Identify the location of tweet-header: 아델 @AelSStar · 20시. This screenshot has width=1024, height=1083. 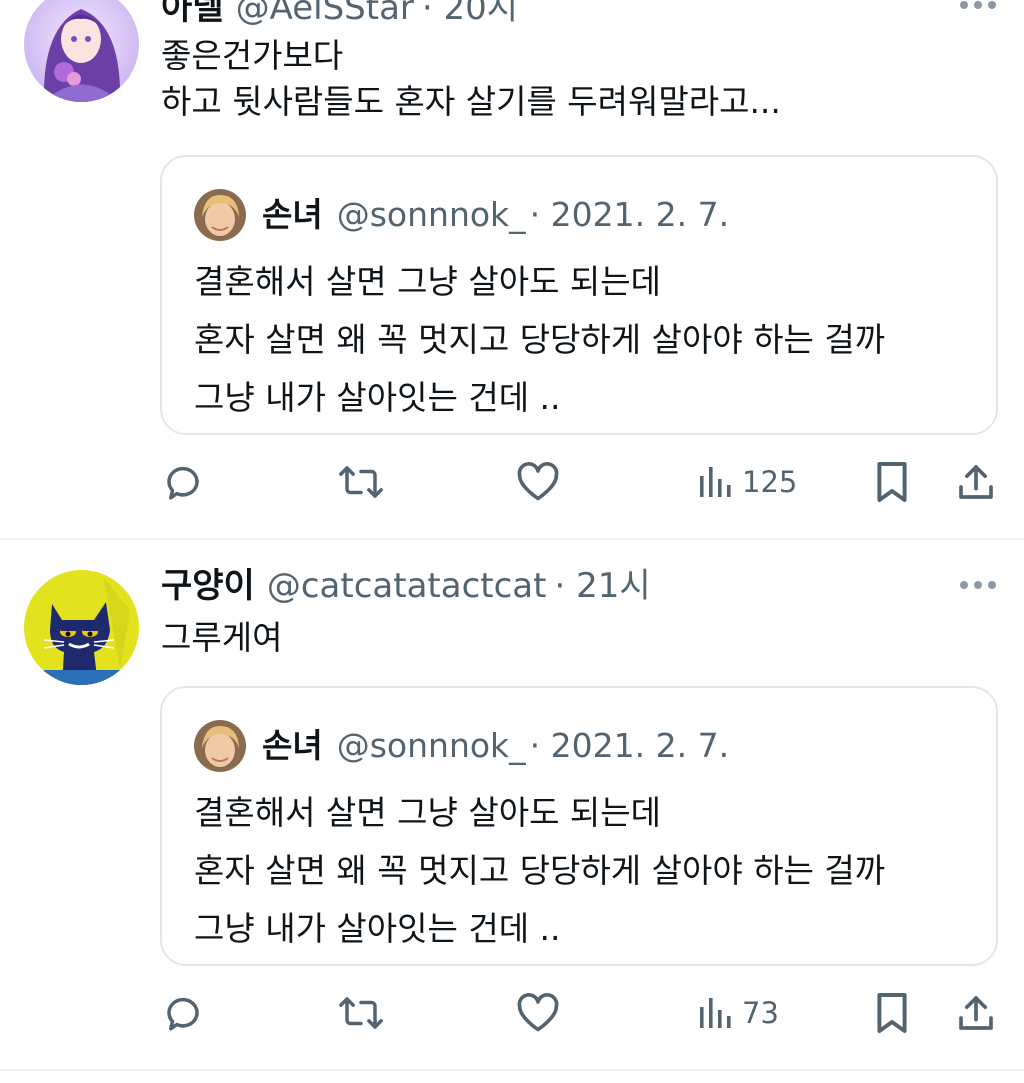
(339, 15).